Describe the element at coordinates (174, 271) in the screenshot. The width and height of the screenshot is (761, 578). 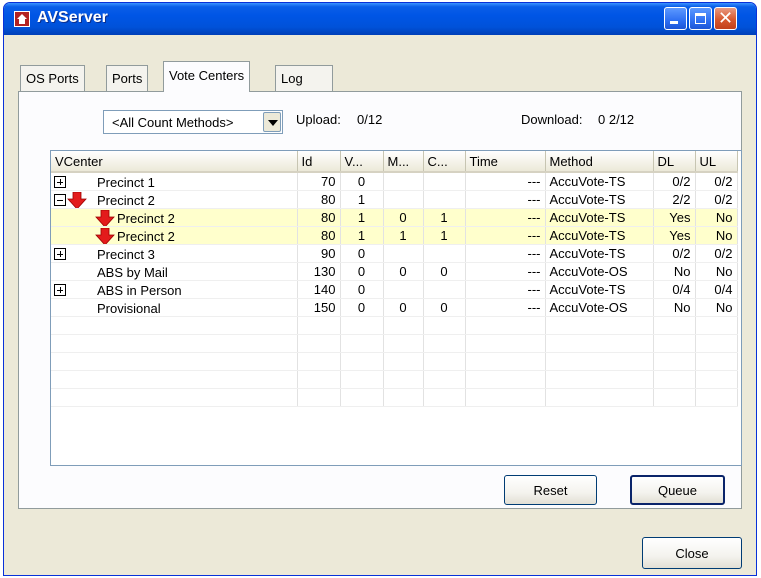
I see `cell-vcenter: ABS by Mail` at that location.